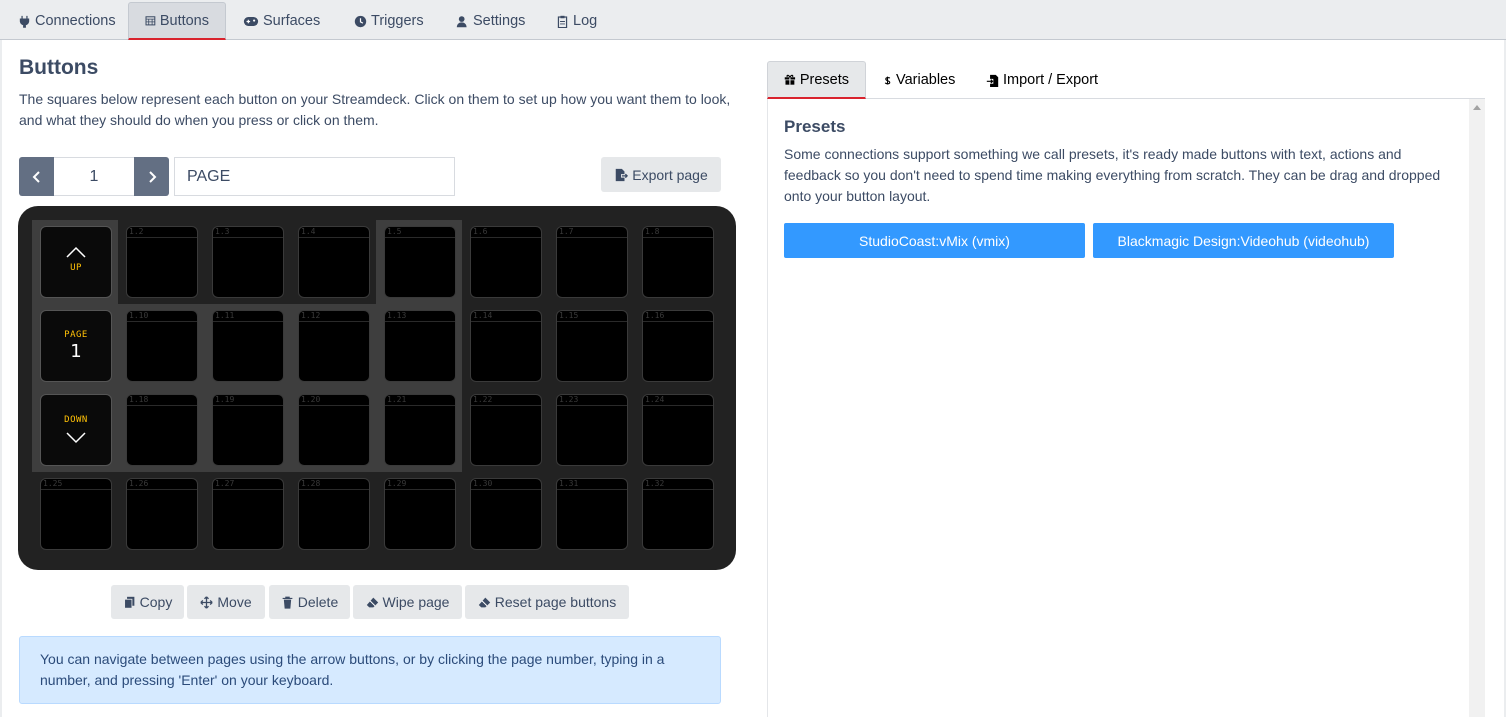 The height and width of the screenshot is (717, 1506). What do you see at coordinates (76, 262) in the screenshot?
I see `page-up-key: UP` at bounding box center [76, 262].